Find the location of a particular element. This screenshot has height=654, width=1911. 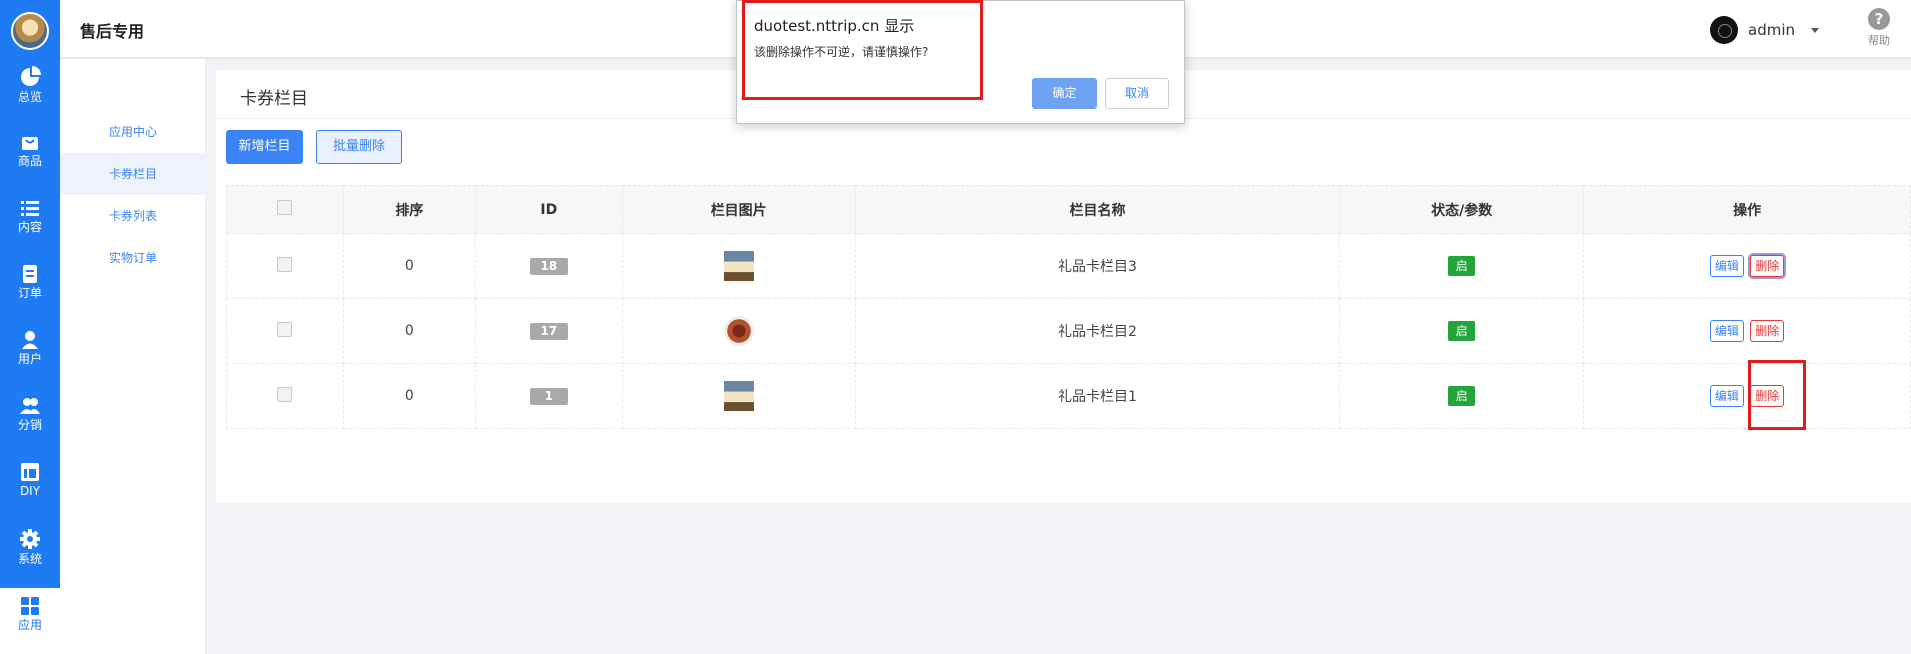

select-all-checkbox is located at coordinates (285, 207).